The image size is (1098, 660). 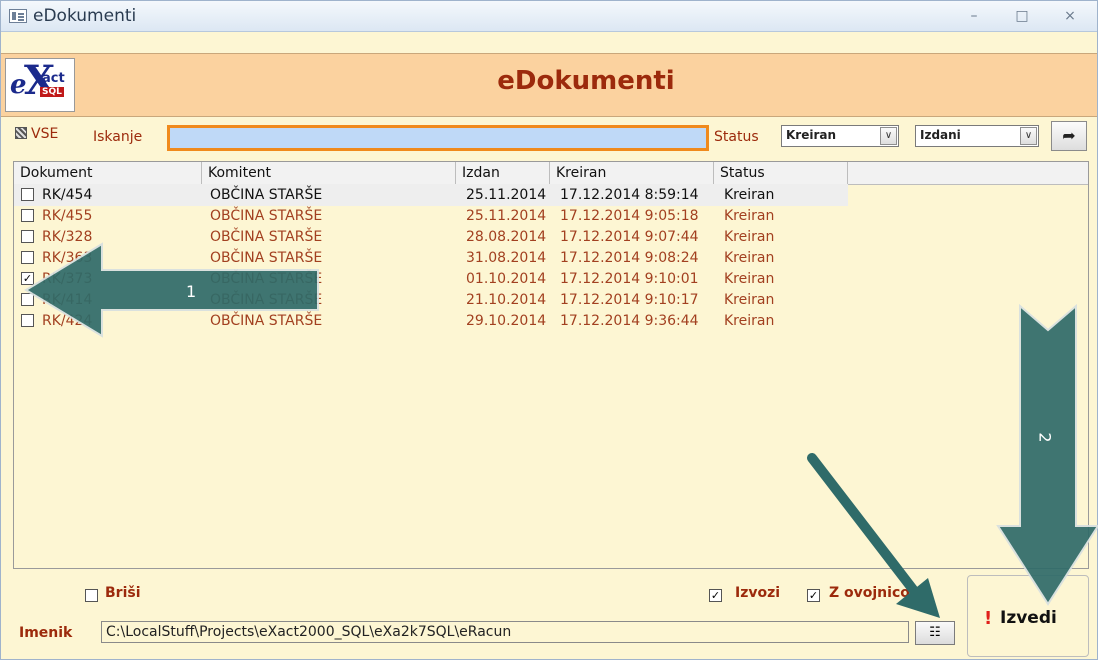 I want to click on cell-dokument: RK/414, so click(x=67, y=300).